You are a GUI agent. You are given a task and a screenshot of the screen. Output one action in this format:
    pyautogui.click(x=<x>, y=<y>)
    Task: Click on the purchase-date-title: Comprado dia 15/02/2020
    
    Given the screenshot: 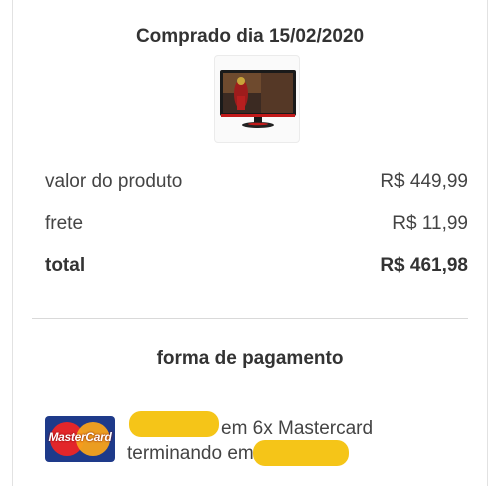 What is the action you would take?
    pyautogui.click(x=250, y=36)
    